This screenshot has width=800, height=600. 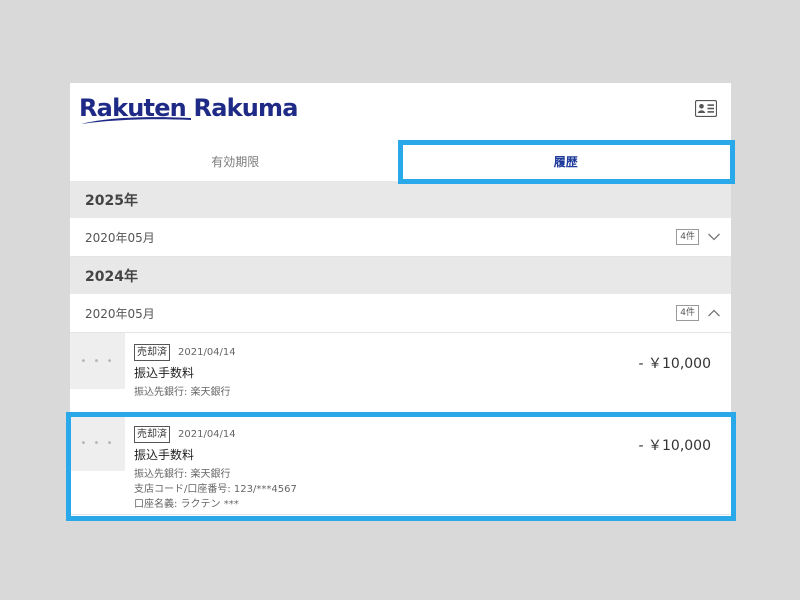 I want to click on tab-expiration: 有効期限, so click(x=235, y=161).